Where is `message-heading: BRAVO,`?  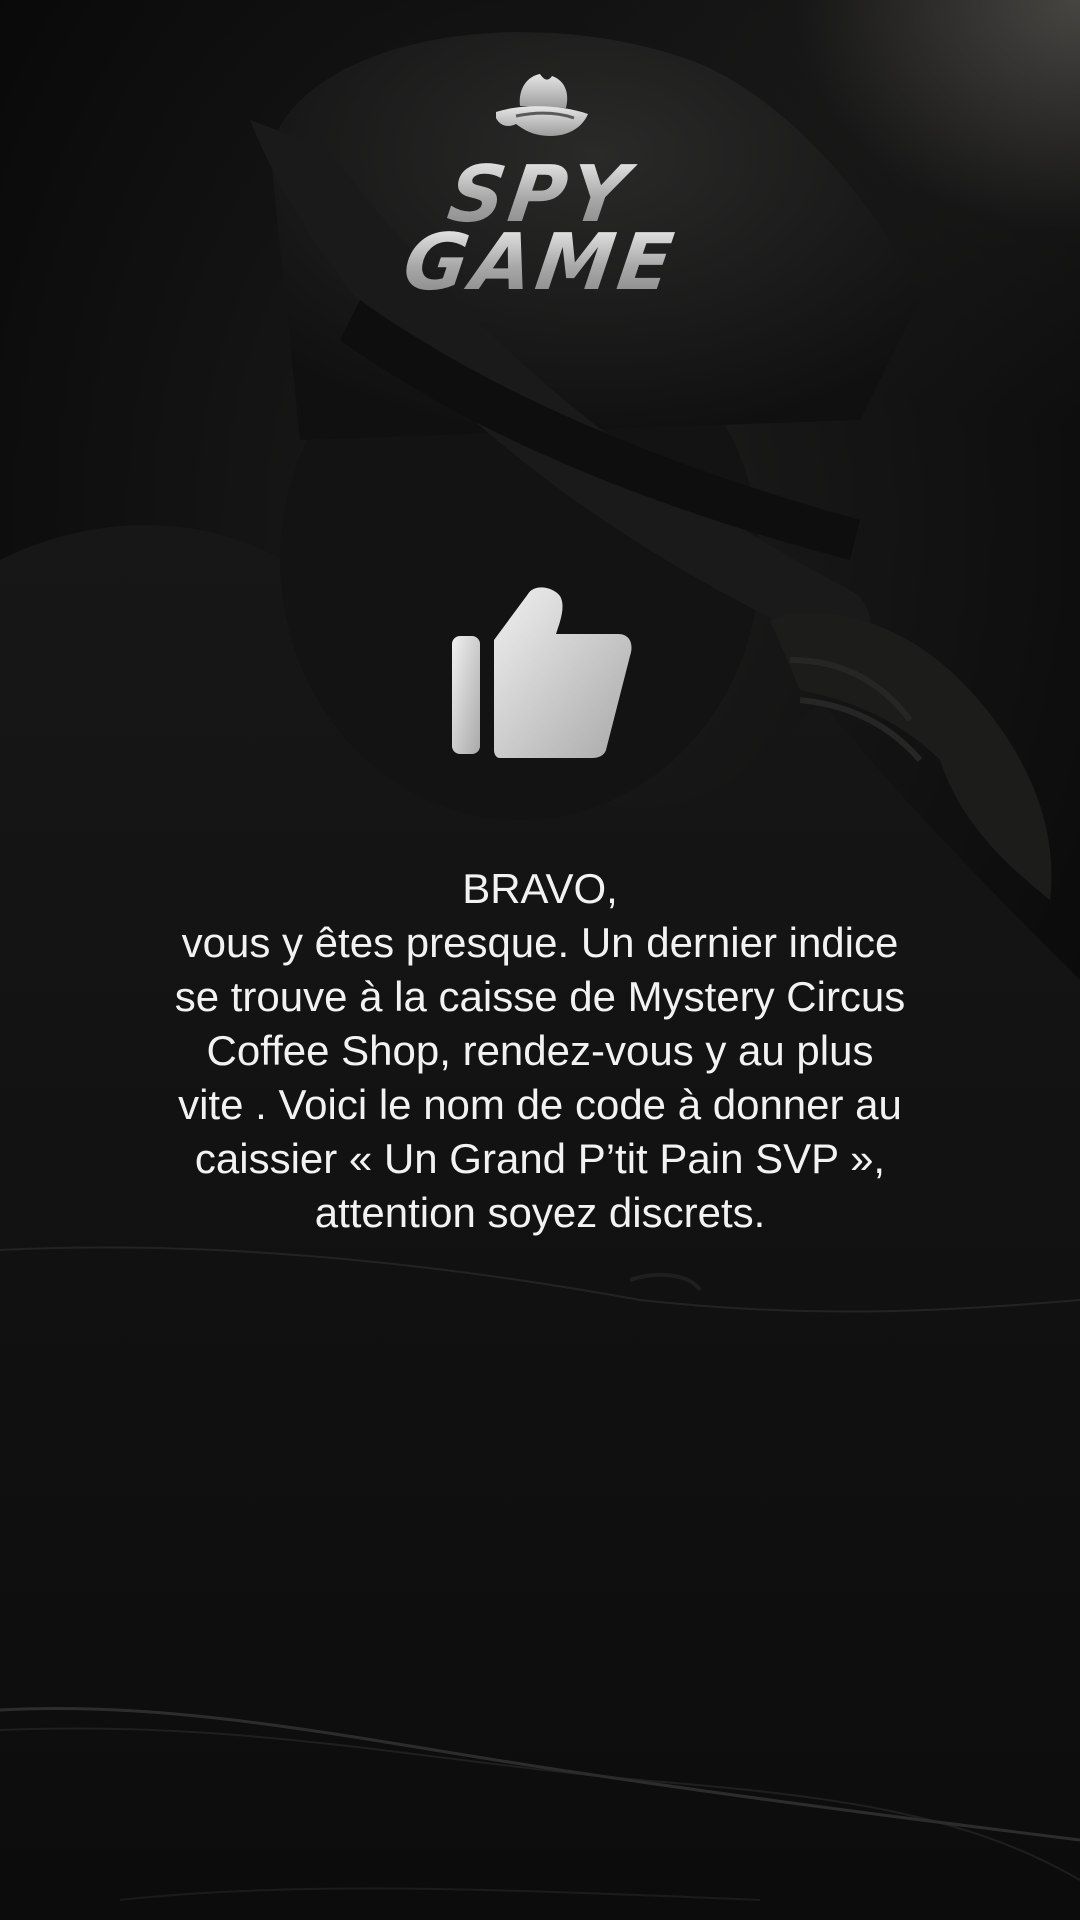
message-heading: BRAVO, is located at coordinates (540, 888).